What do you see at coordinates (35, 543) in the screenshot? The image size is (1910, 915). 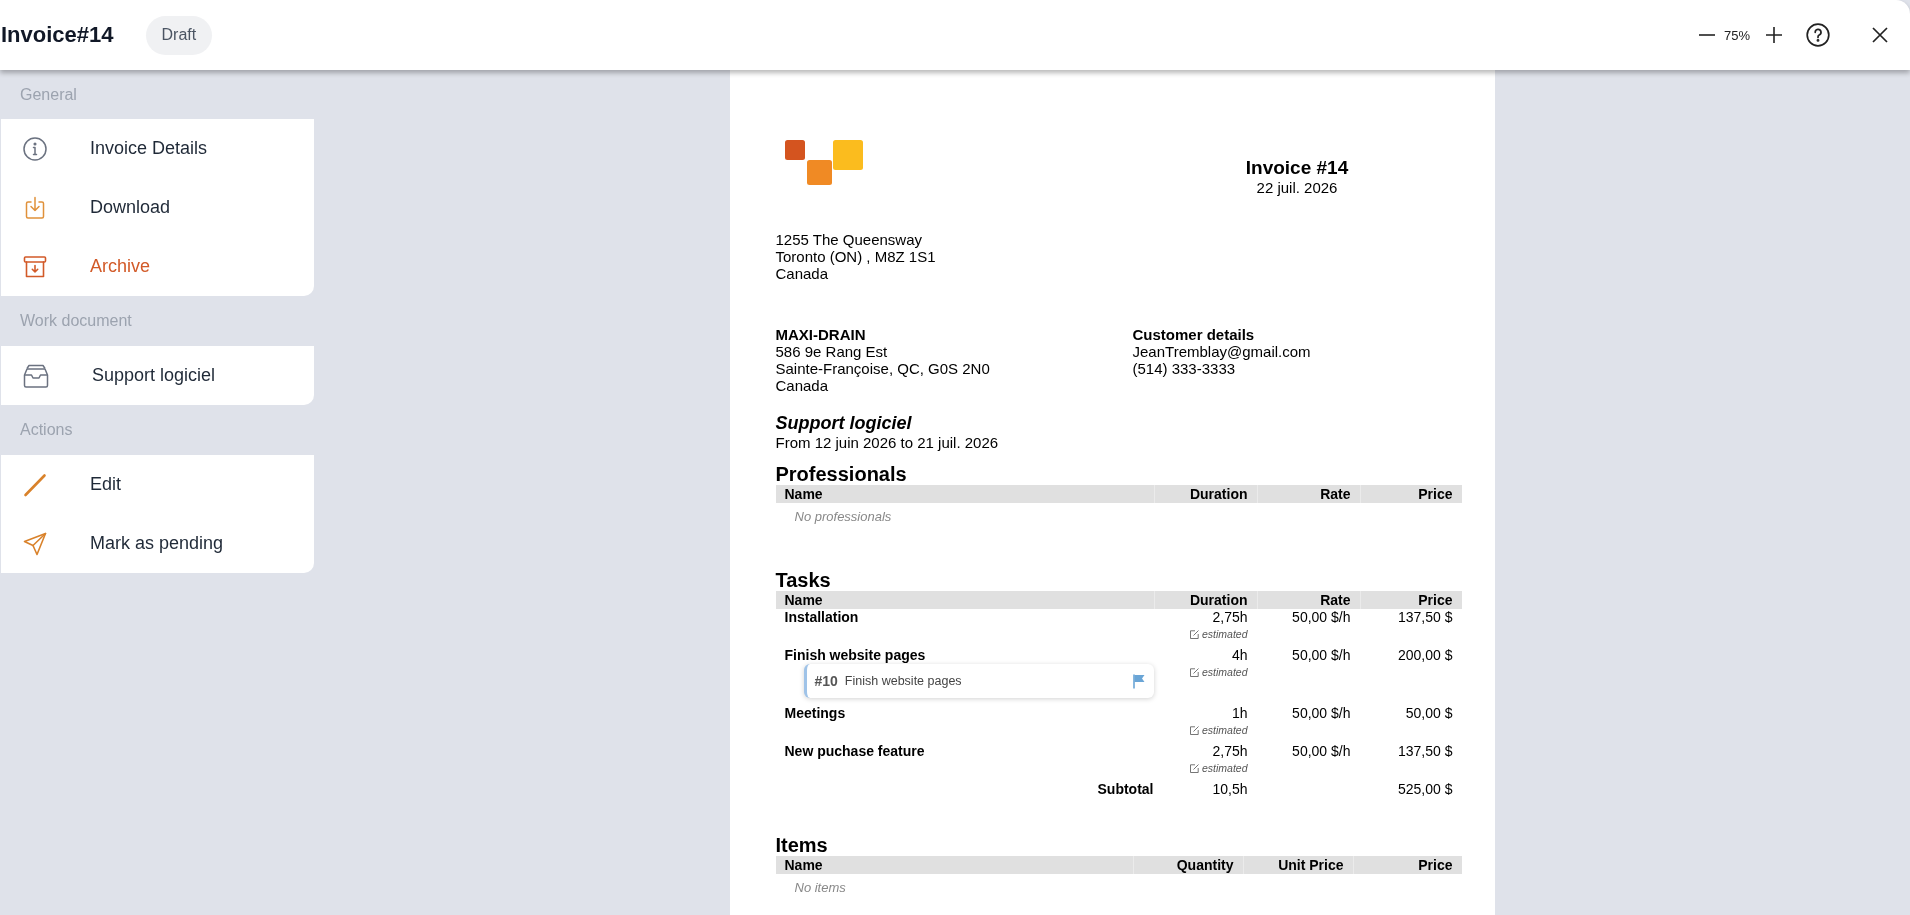 I see `paper-plane-icon` at bounding box center [35, 543].